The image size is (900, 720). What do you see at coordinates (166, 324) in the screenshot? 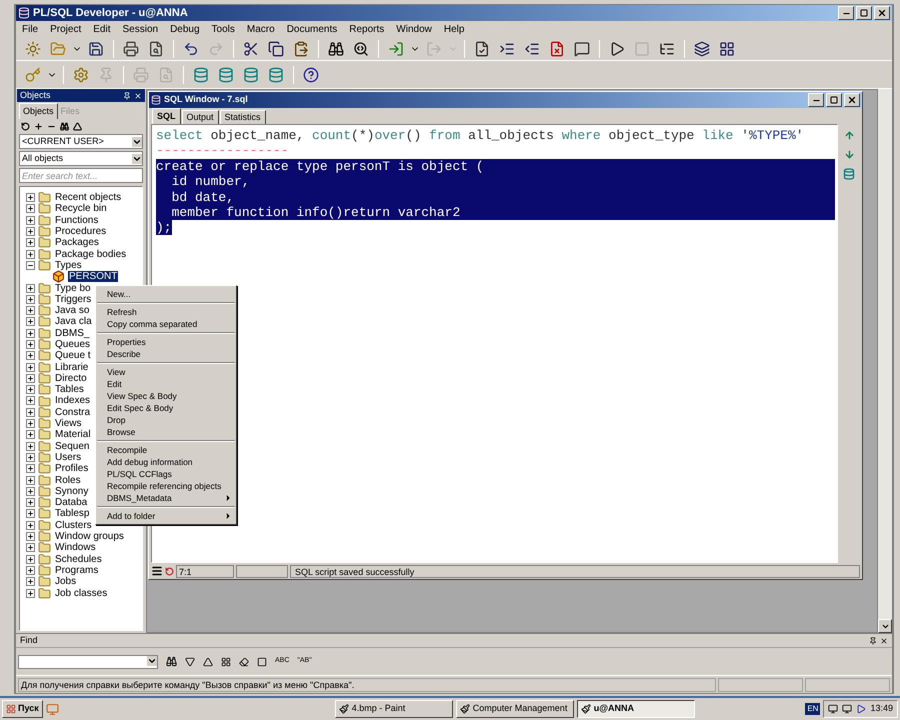
I see `menu-item: Copy comma separated` at bounding box center [166, 324].